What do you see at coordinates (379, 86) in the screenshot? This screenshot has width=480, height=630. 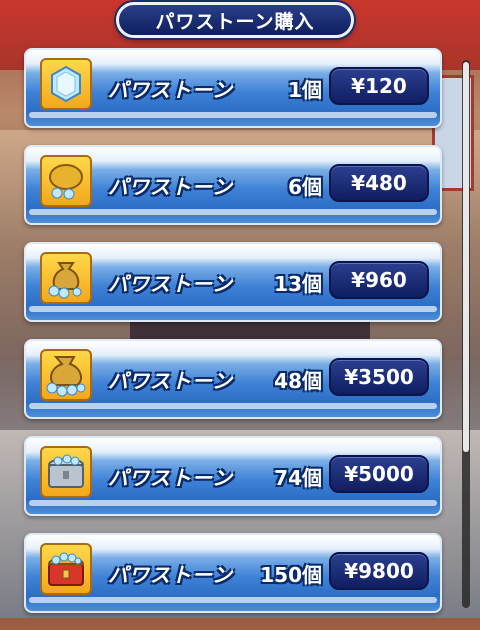 I see `buy-button: ¥120` at bounding box center [379, 86].